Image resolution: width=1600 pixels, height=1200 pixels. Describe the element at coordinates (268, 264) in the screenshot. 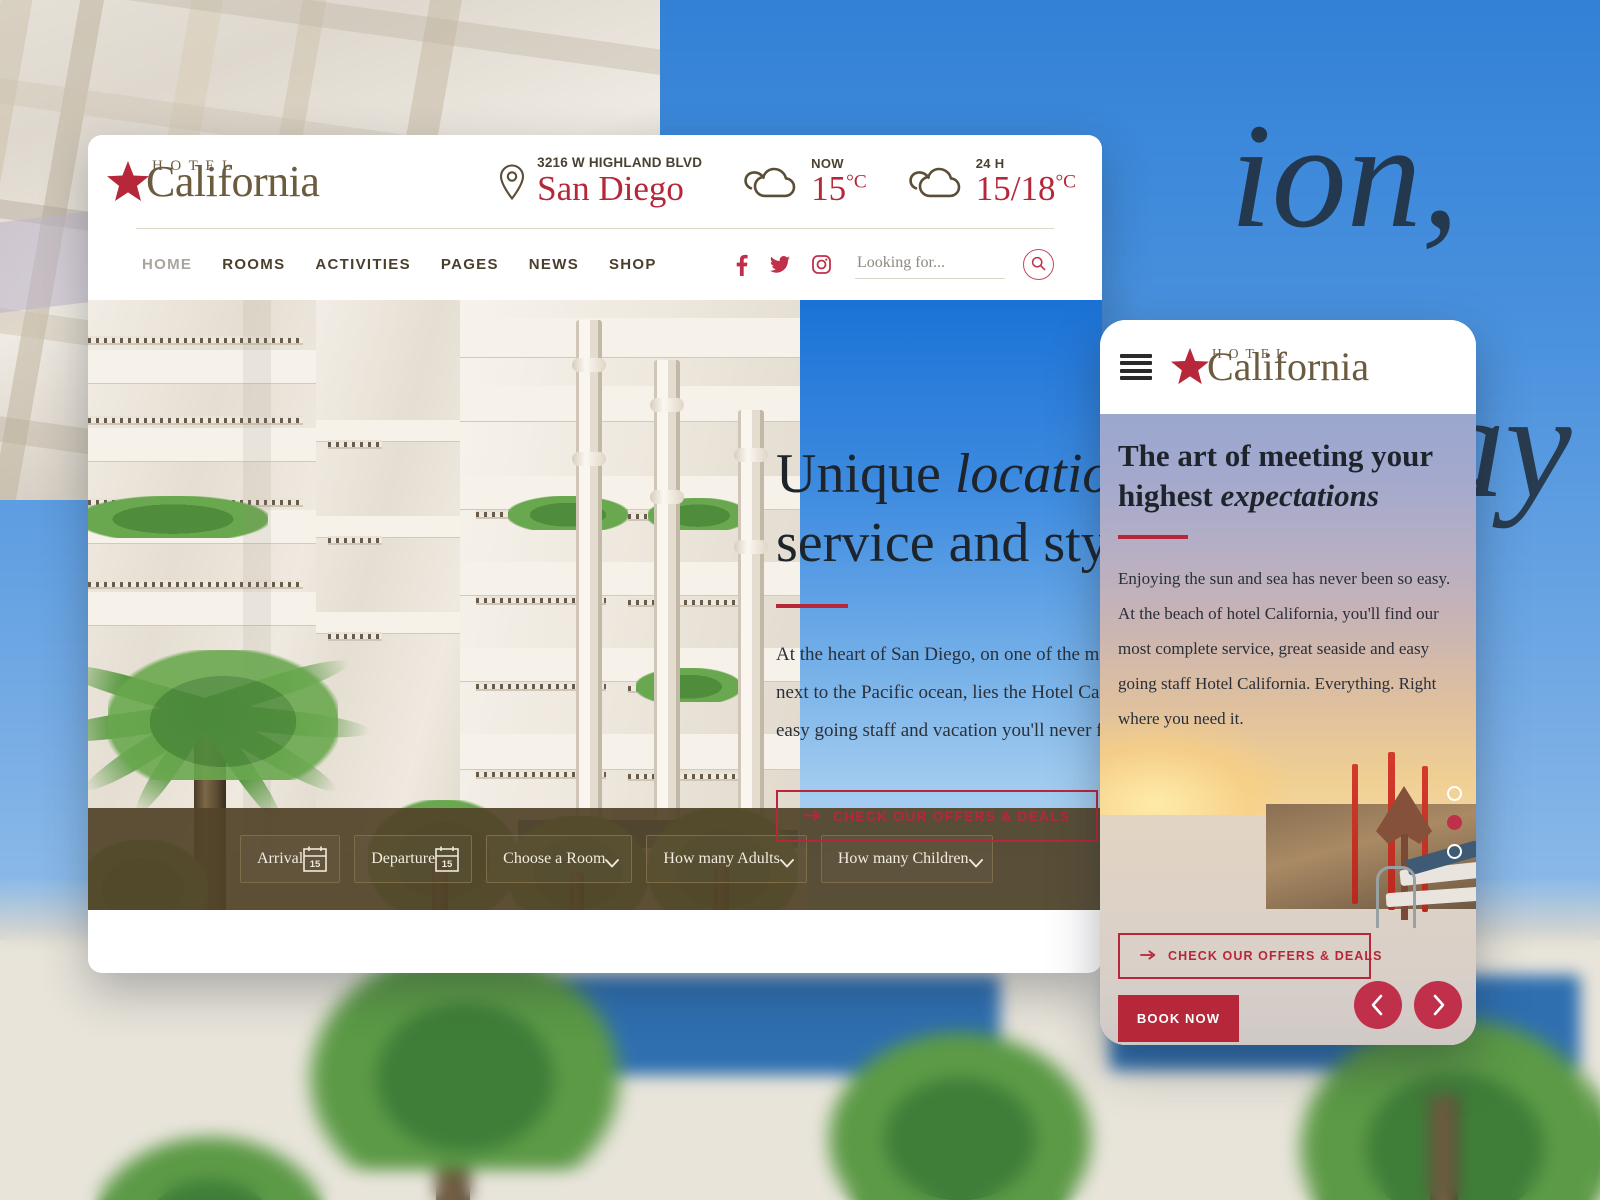

I see `nav-item-rooms: ROOMS` at that location.